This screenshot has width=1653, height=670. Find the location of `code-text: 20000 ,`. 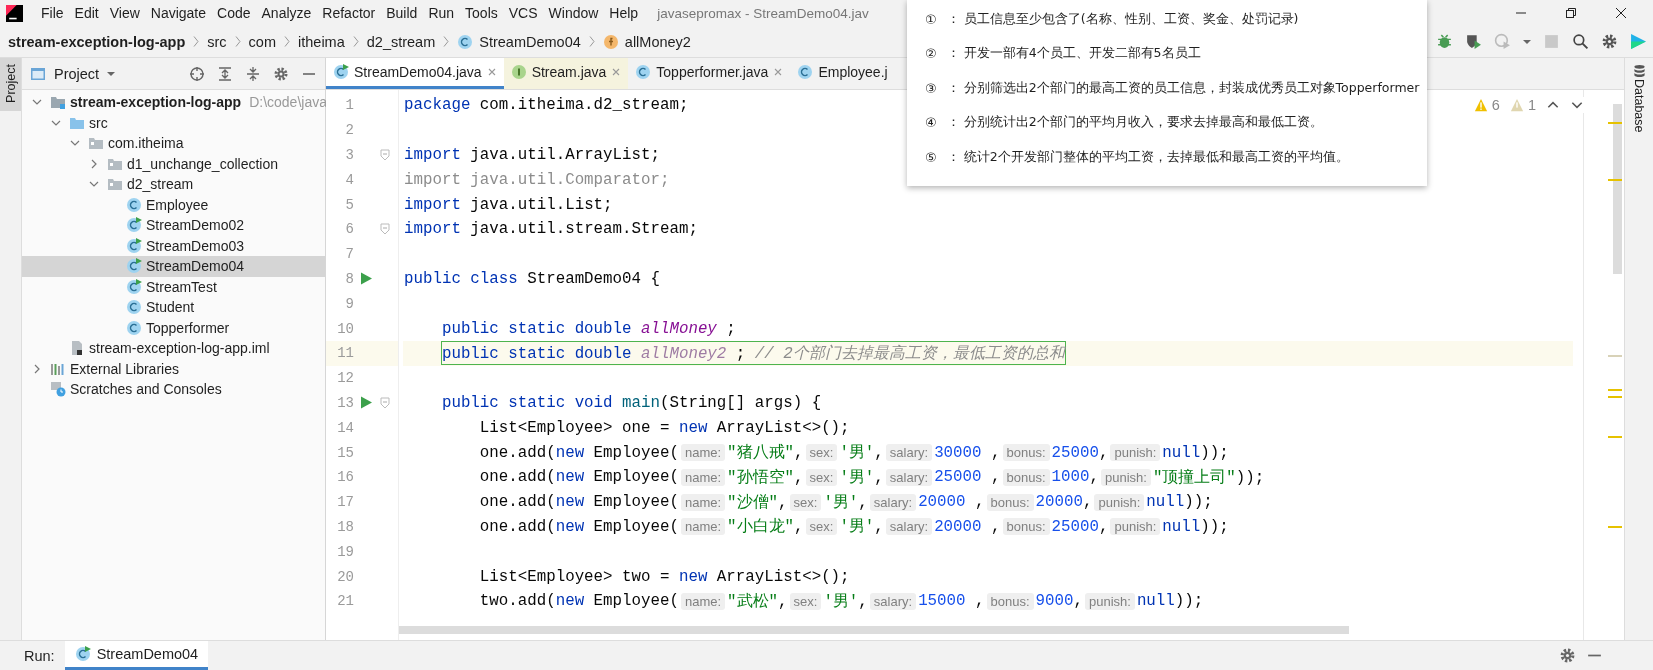

code-text: 20000 , is located at coordinates (951, 502).